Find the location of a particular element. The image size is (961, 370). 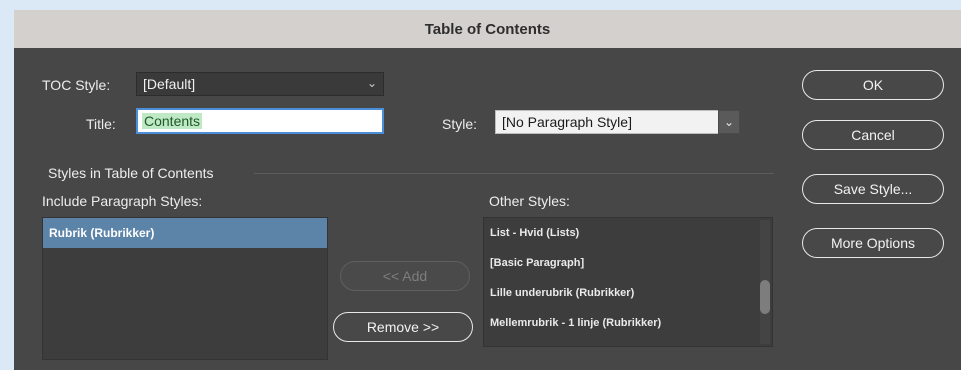

section-divider is located at coordinates (514, 173).